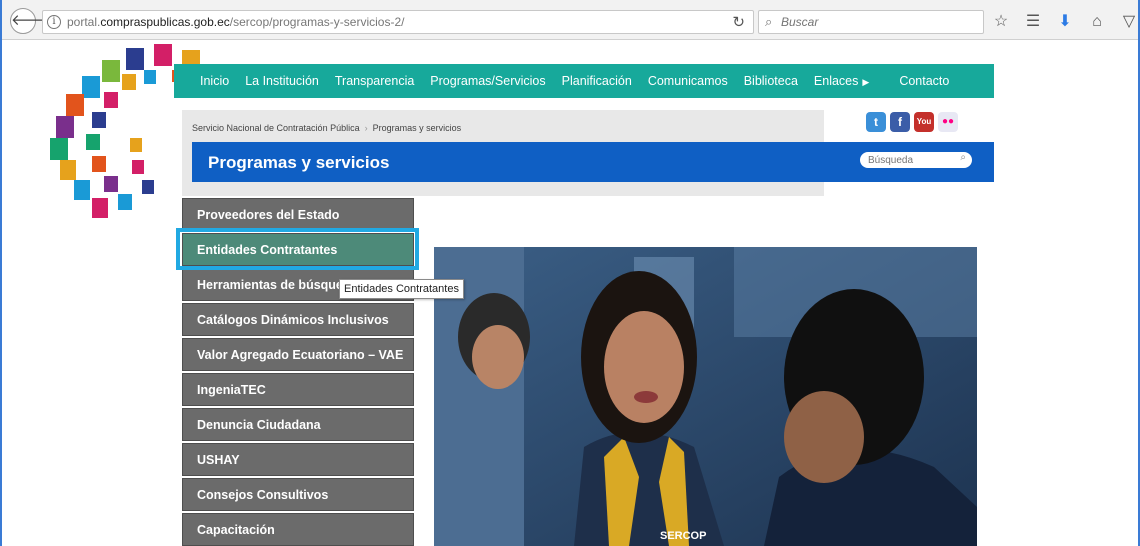 This screenshot has height=546, width=1140. I want to click on flickr-icon: ●●, so click(948, 122).